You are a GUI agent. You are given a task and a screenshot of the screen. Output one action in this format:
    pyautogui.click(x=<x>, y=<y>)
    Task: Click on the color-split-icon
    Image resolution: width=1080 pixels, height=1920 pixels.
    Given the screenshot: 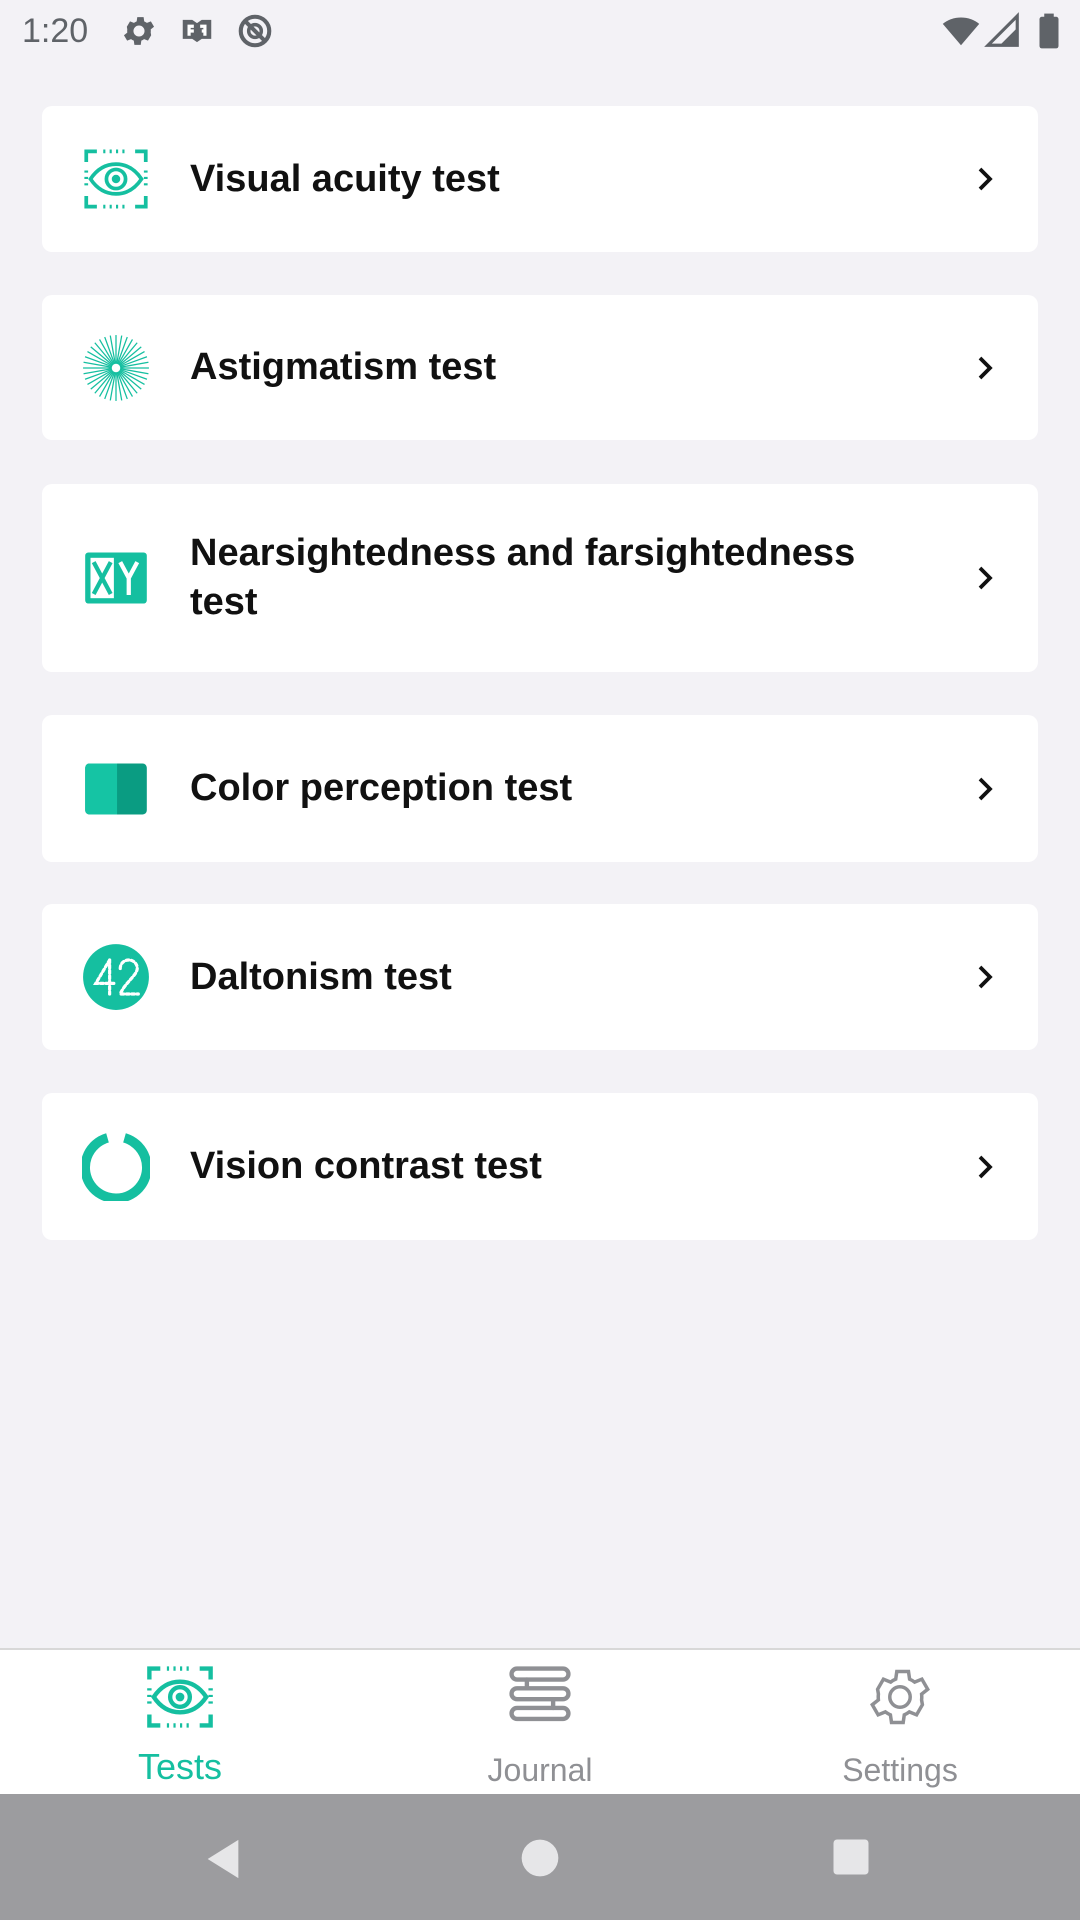 What is the action you would take?
    pyautogui.click(x=116, y=788)
    